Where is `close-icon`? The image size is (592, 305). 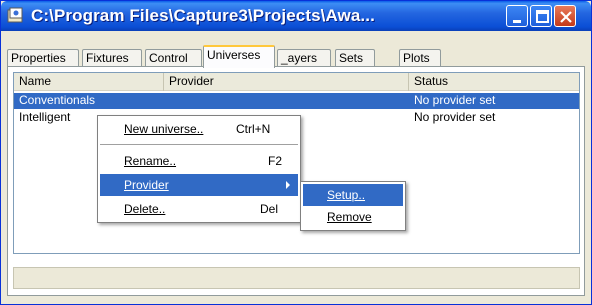
close-icon is located at coordinates (566, 17).